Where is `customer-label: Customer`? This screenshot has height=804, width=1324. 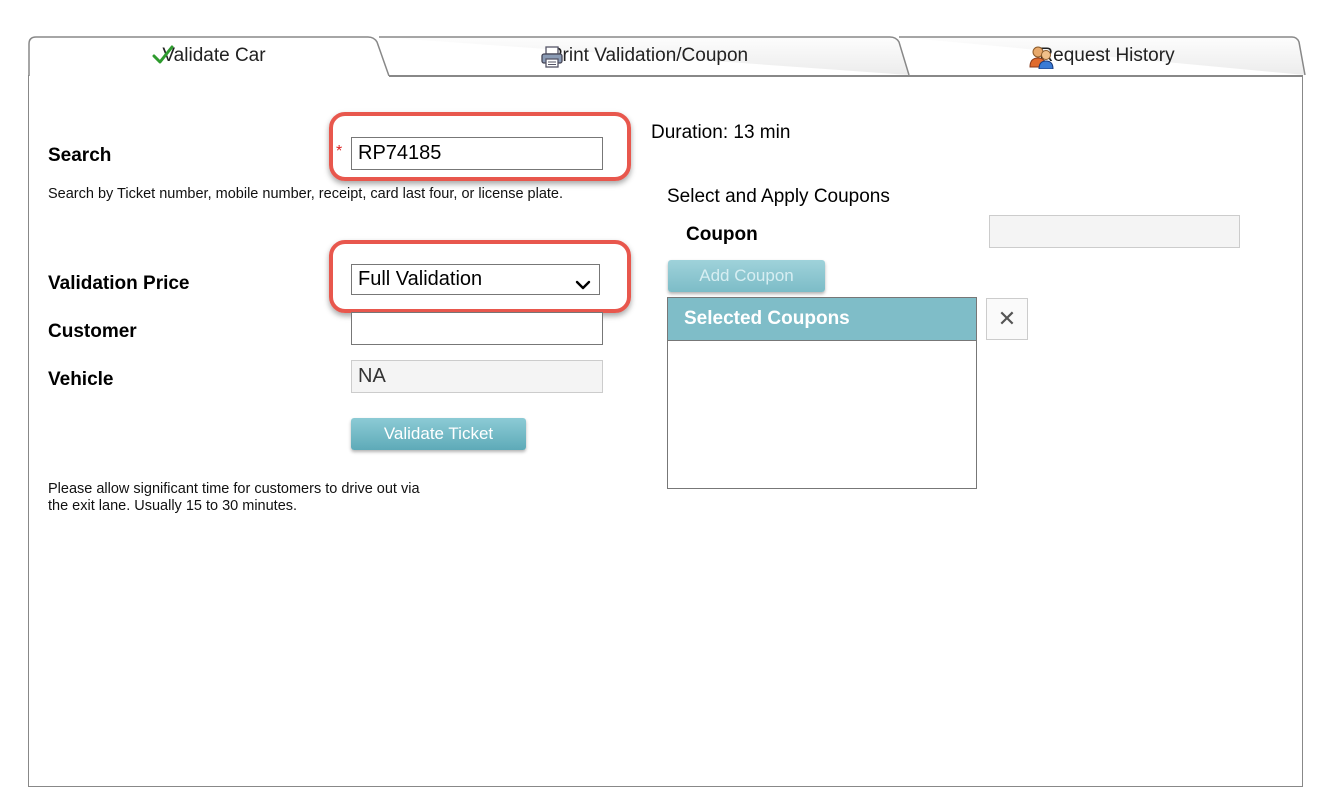
customer-label: Customer is located at coordinates (92, 331).